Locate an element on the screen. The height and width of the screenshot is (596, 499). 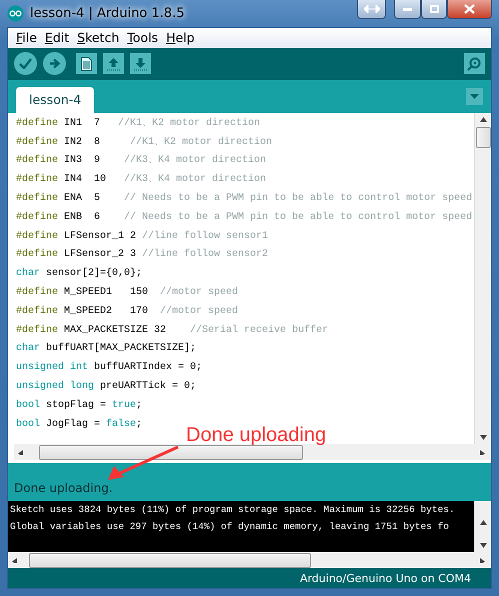
double-arrow-icon is located at coordinates (372, 9).